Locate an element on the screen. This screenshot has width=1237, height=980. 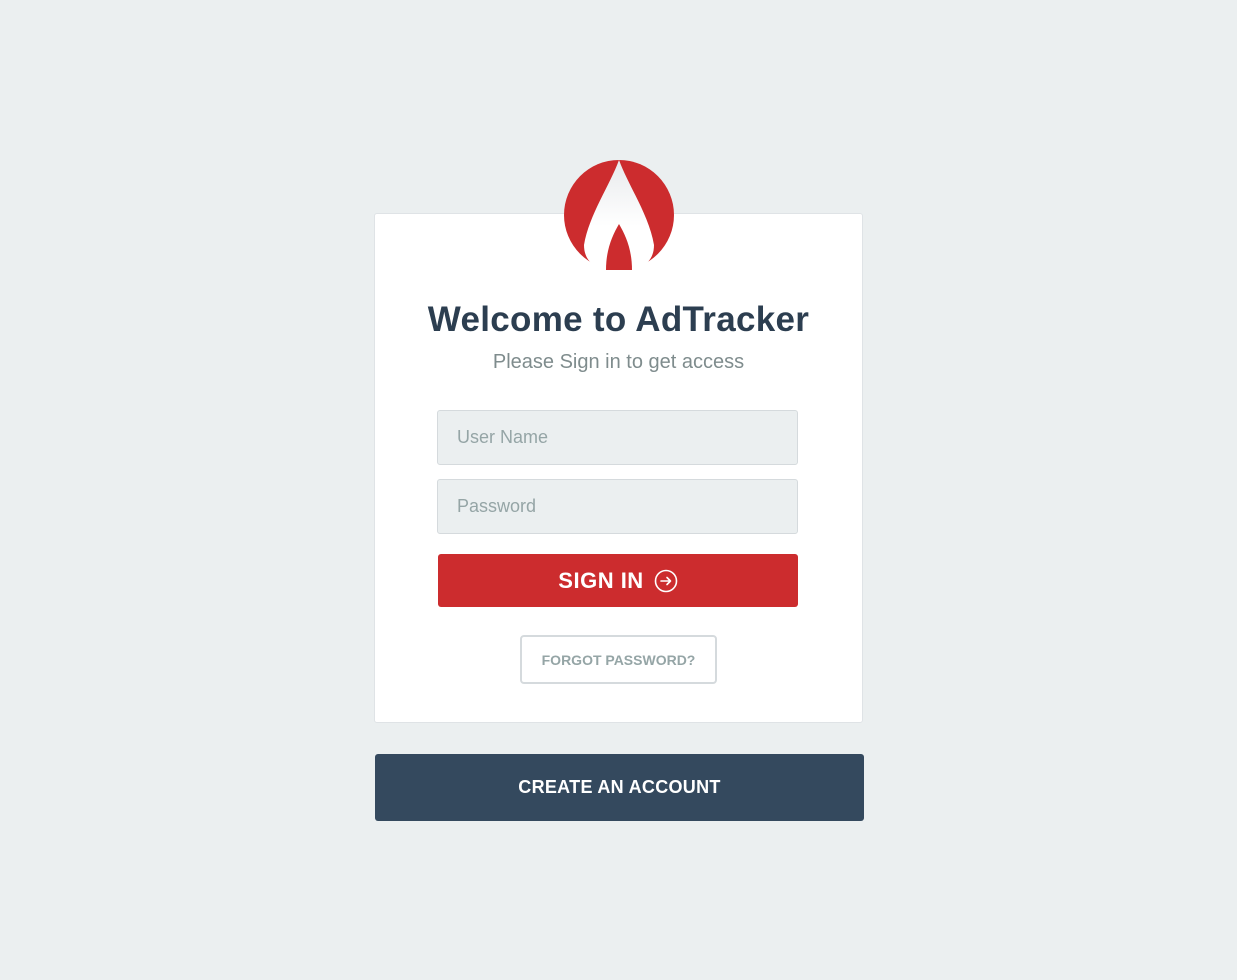
flame-logo-icon is located at coordinates (619, 215).